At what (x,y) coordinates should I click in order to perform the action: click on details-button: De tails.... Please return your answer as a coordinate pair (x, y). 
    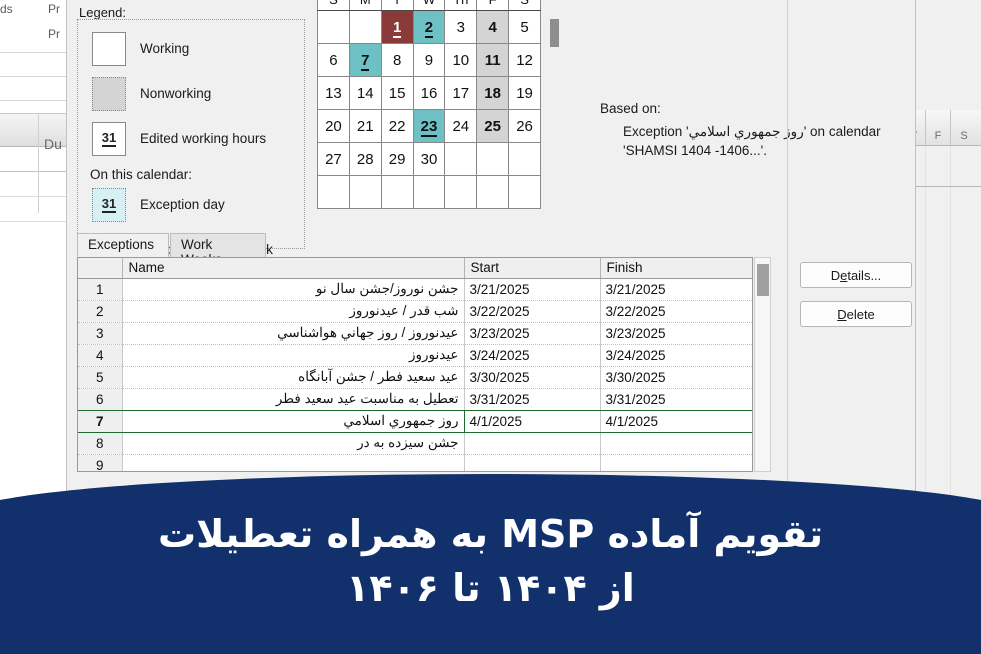
    Looking at the image, I should click on (856, 275).